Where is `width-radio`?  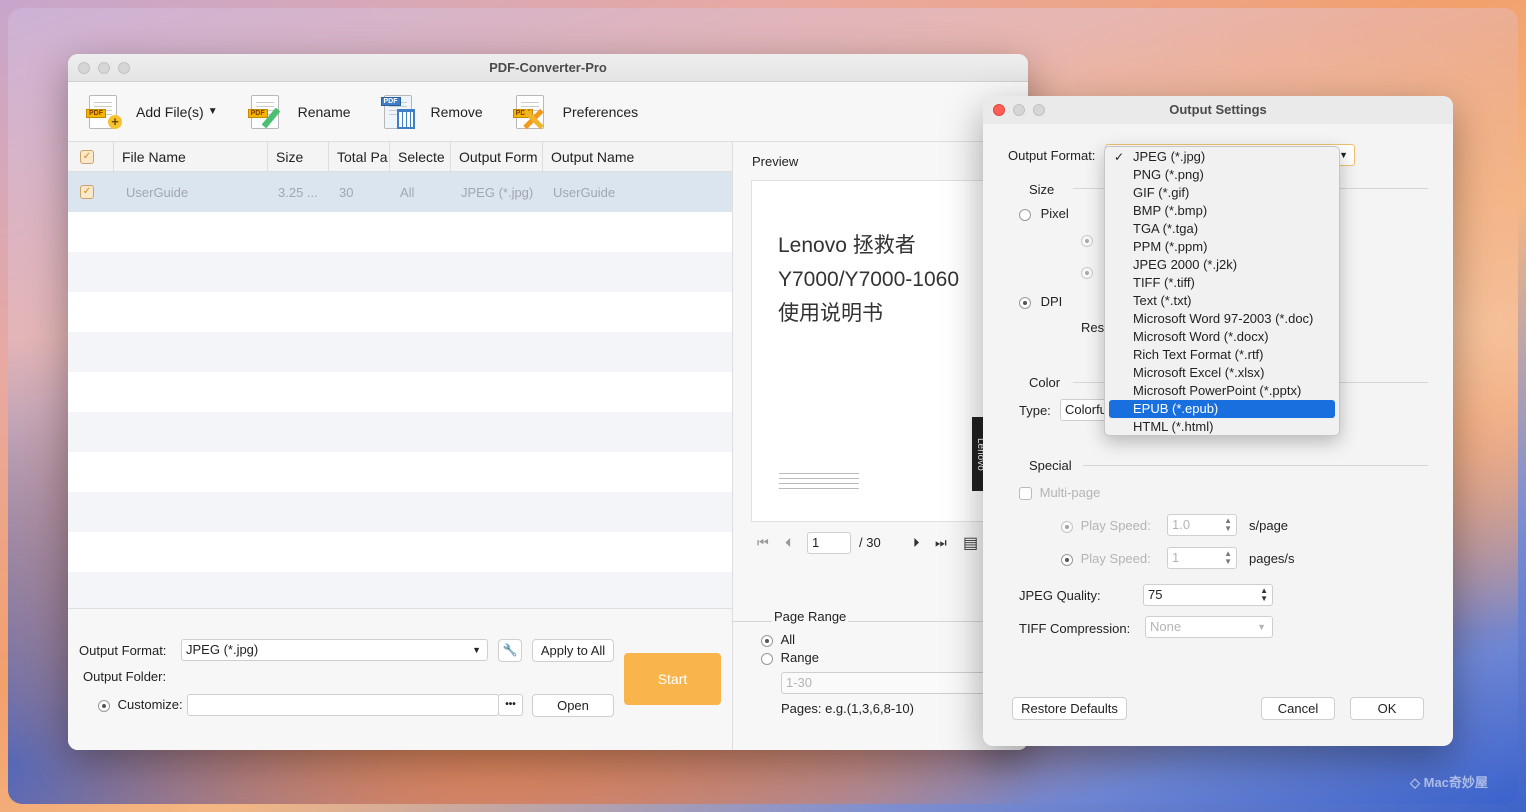 width-radio is located at coordinates (1087, 241).